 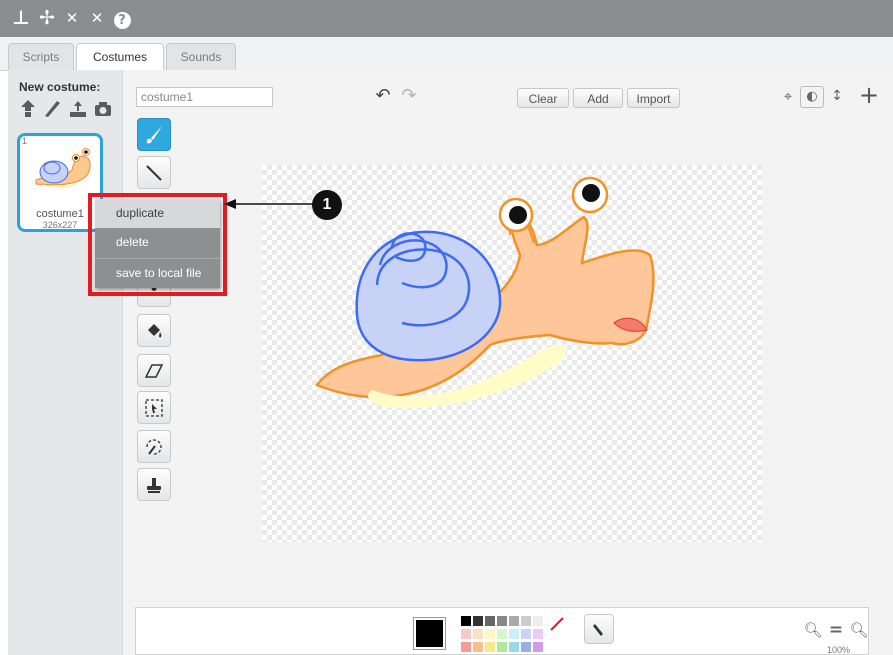 I want to click on new-costume-label: New costume:, so click(x=60, y=87).